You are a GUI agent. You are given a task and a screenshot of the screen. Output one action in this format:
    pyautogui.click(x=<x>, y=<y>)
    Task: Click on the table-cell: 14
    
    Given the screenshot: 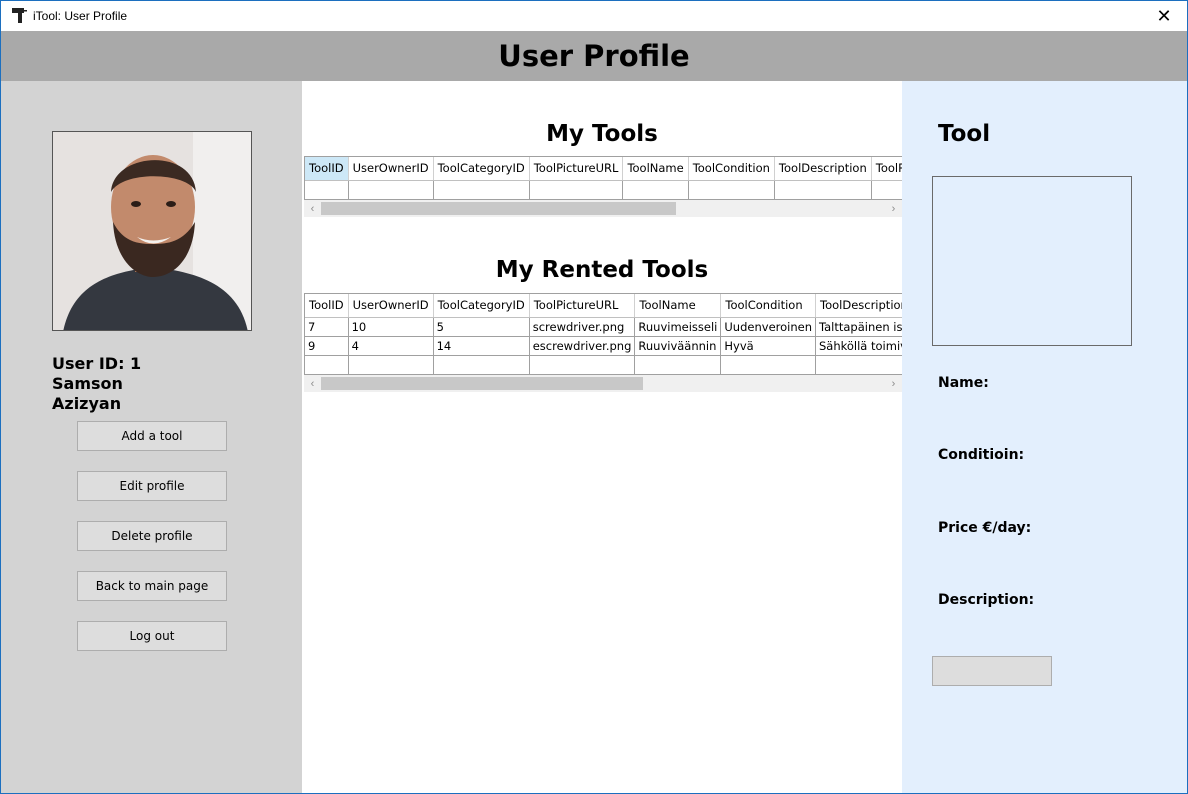 What is the action you would take?
    pyautogui.click(x=481, y=346)
    